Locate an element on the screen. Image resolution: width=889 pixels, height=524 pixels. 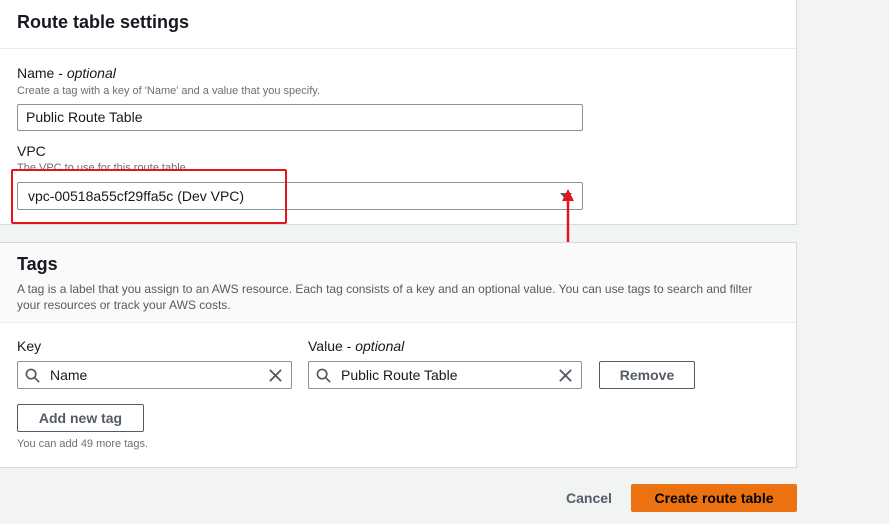
tag-key-input: Name is located at coordinates (154, 375).